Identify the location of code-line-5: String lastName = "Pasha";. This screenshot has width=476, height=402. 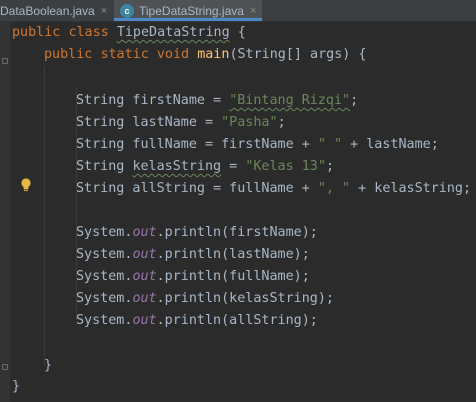
(181, 122).